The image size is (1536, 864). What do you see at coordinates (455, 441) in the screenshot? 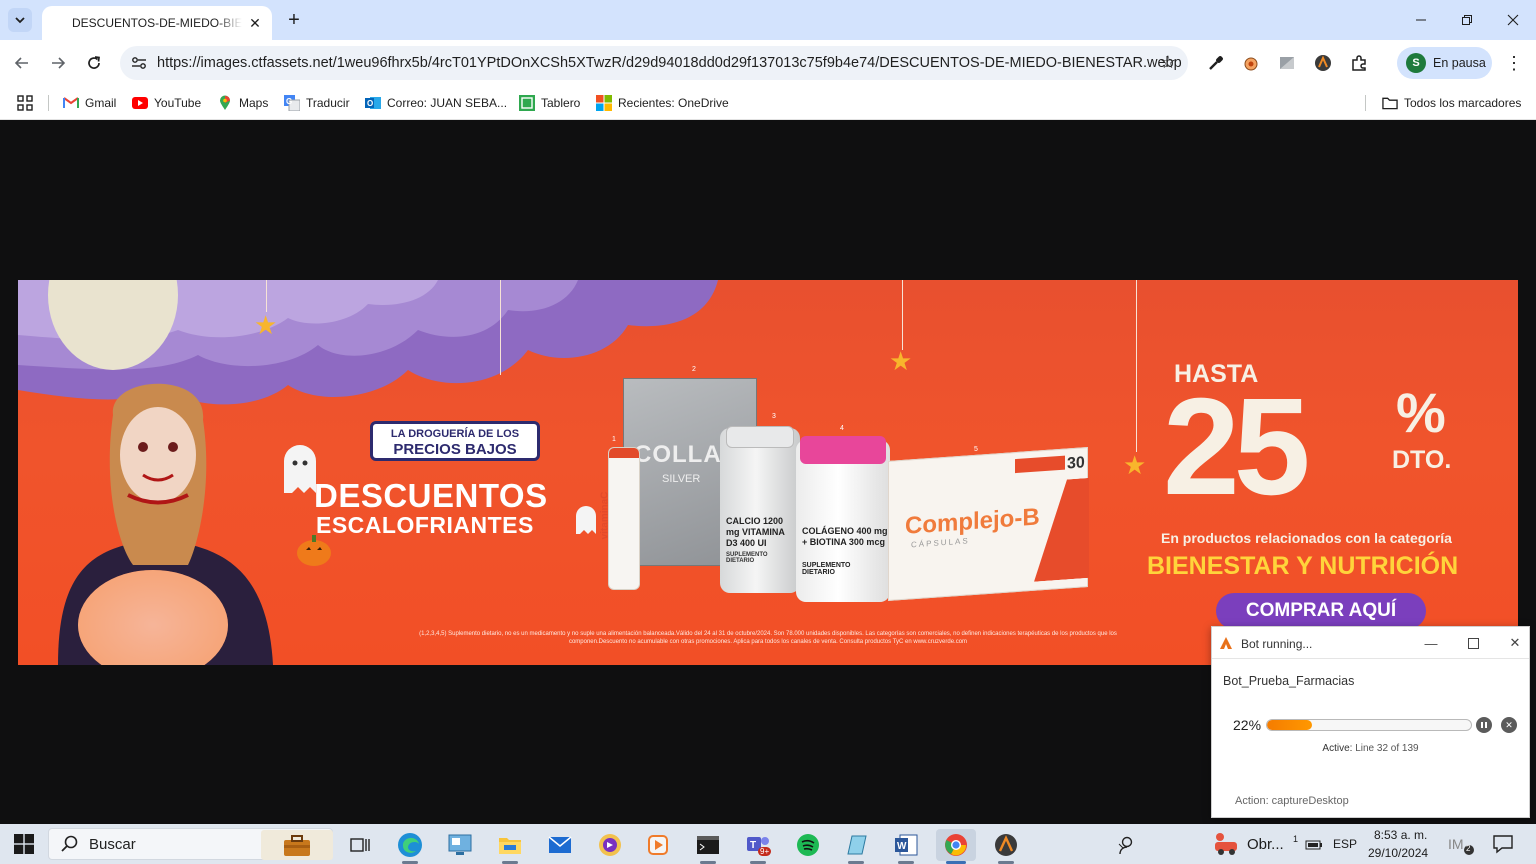
I see `brand-badge: LA DROGUERÍA DE LOS PRECIOS BAJOS` at bounding box center [455, 441].